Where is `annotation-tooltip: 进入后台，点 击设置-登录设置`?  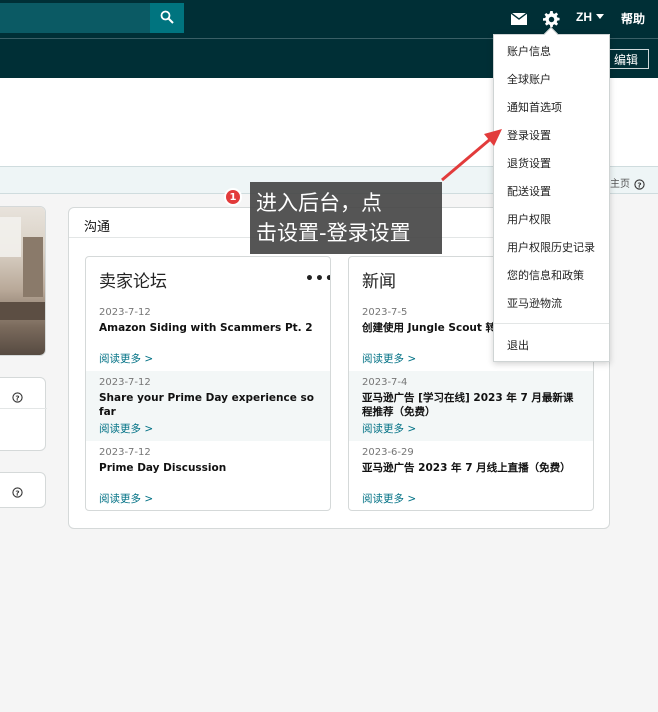 annotation-tooltip: 进入后台，点 击设置-登录设置 is located at coordinates (346, 218).